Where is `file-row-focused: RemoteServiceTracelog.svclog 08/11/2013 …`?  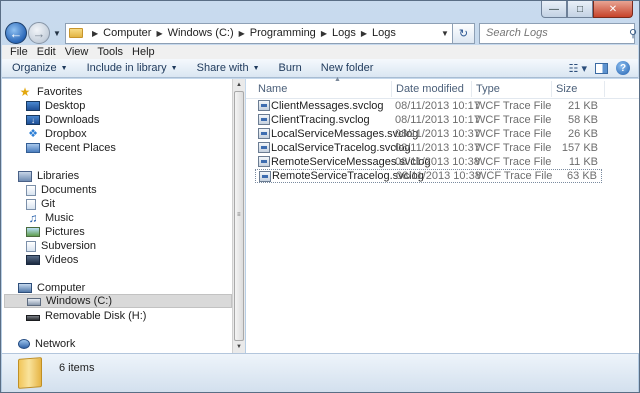
file-row-focused: RemoteServiceTracelog.svclog 08/11/2013 … is located at coordinates (428, 176).